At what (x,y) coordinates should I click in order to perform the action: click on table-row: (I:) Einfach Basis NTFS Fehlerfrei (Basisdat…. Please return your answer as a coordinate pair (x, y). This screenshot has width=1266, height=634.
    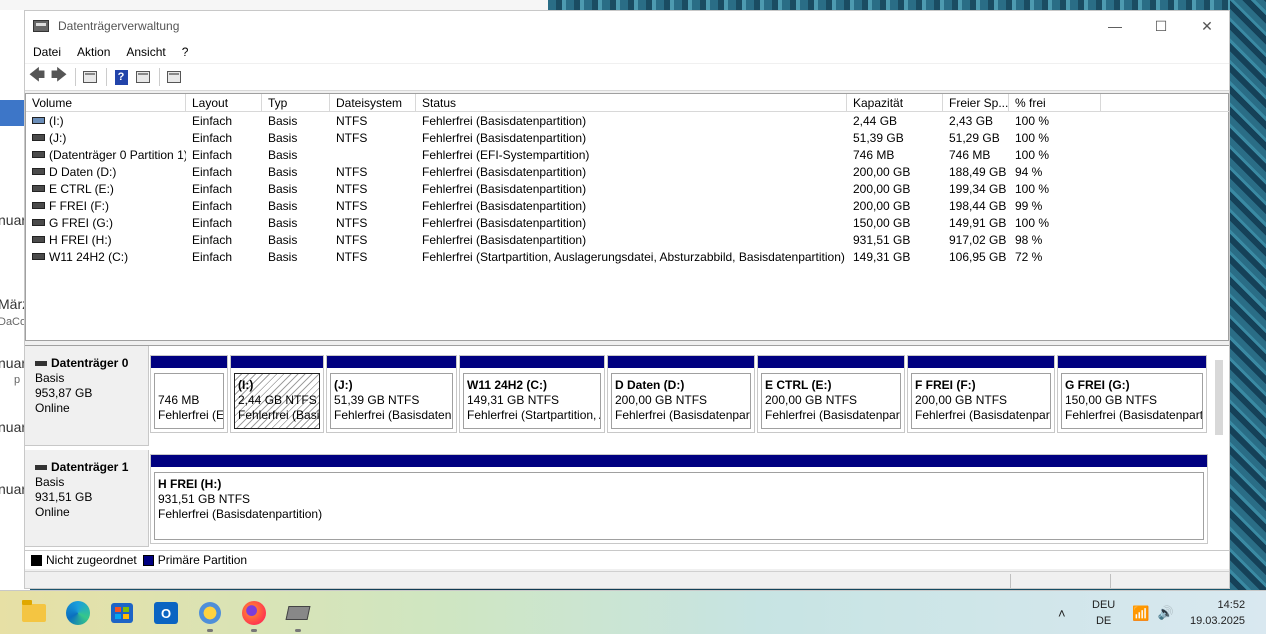
    Looking at the image, I should click on (627, 121).